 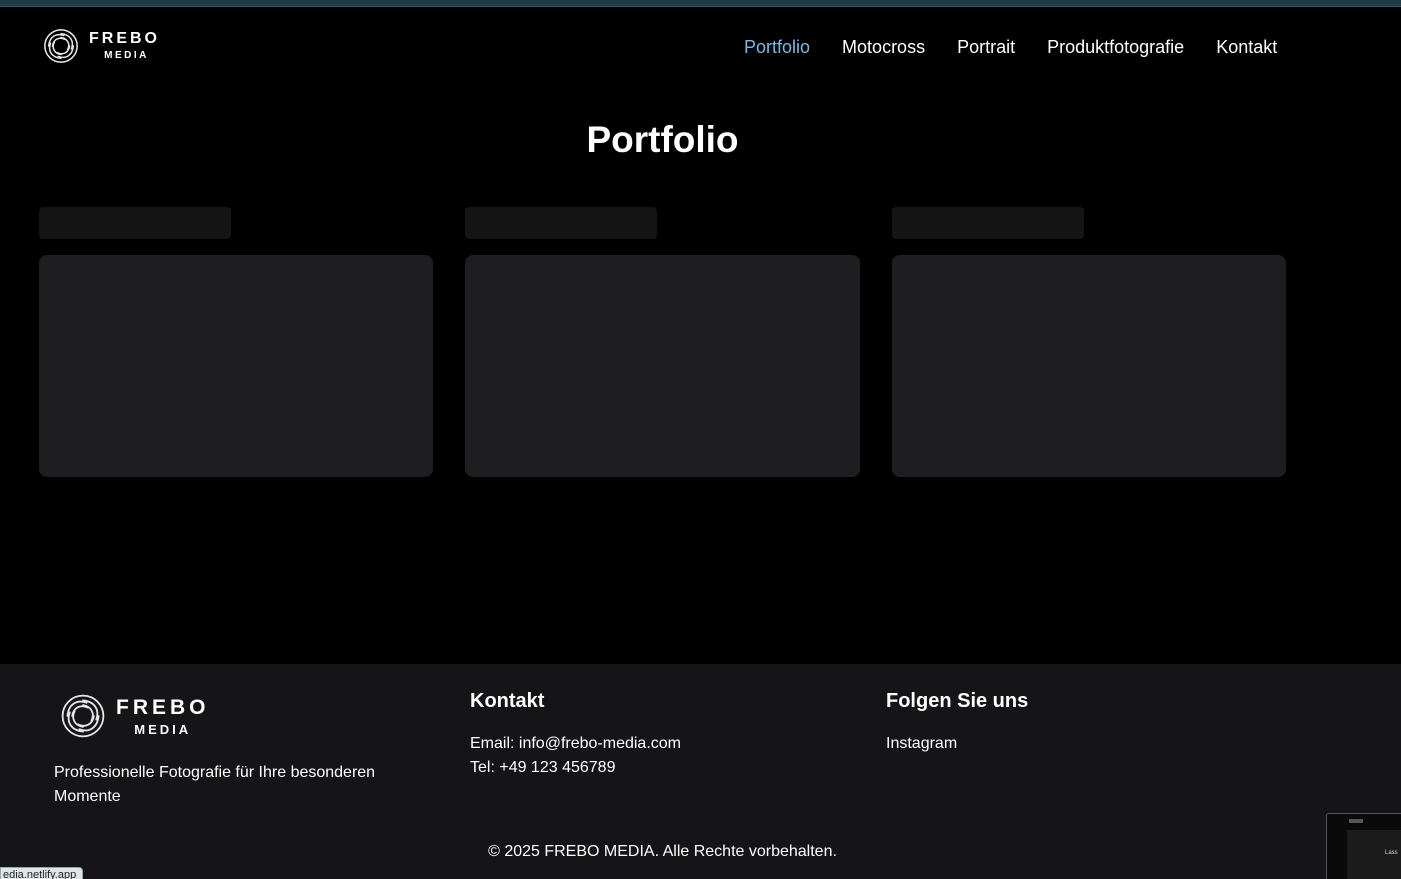 What do you see at coordinates (777, 47) in the screenshot?
I see `nav-link-portfolio: Portfolio` at bounding box center [777, 47].